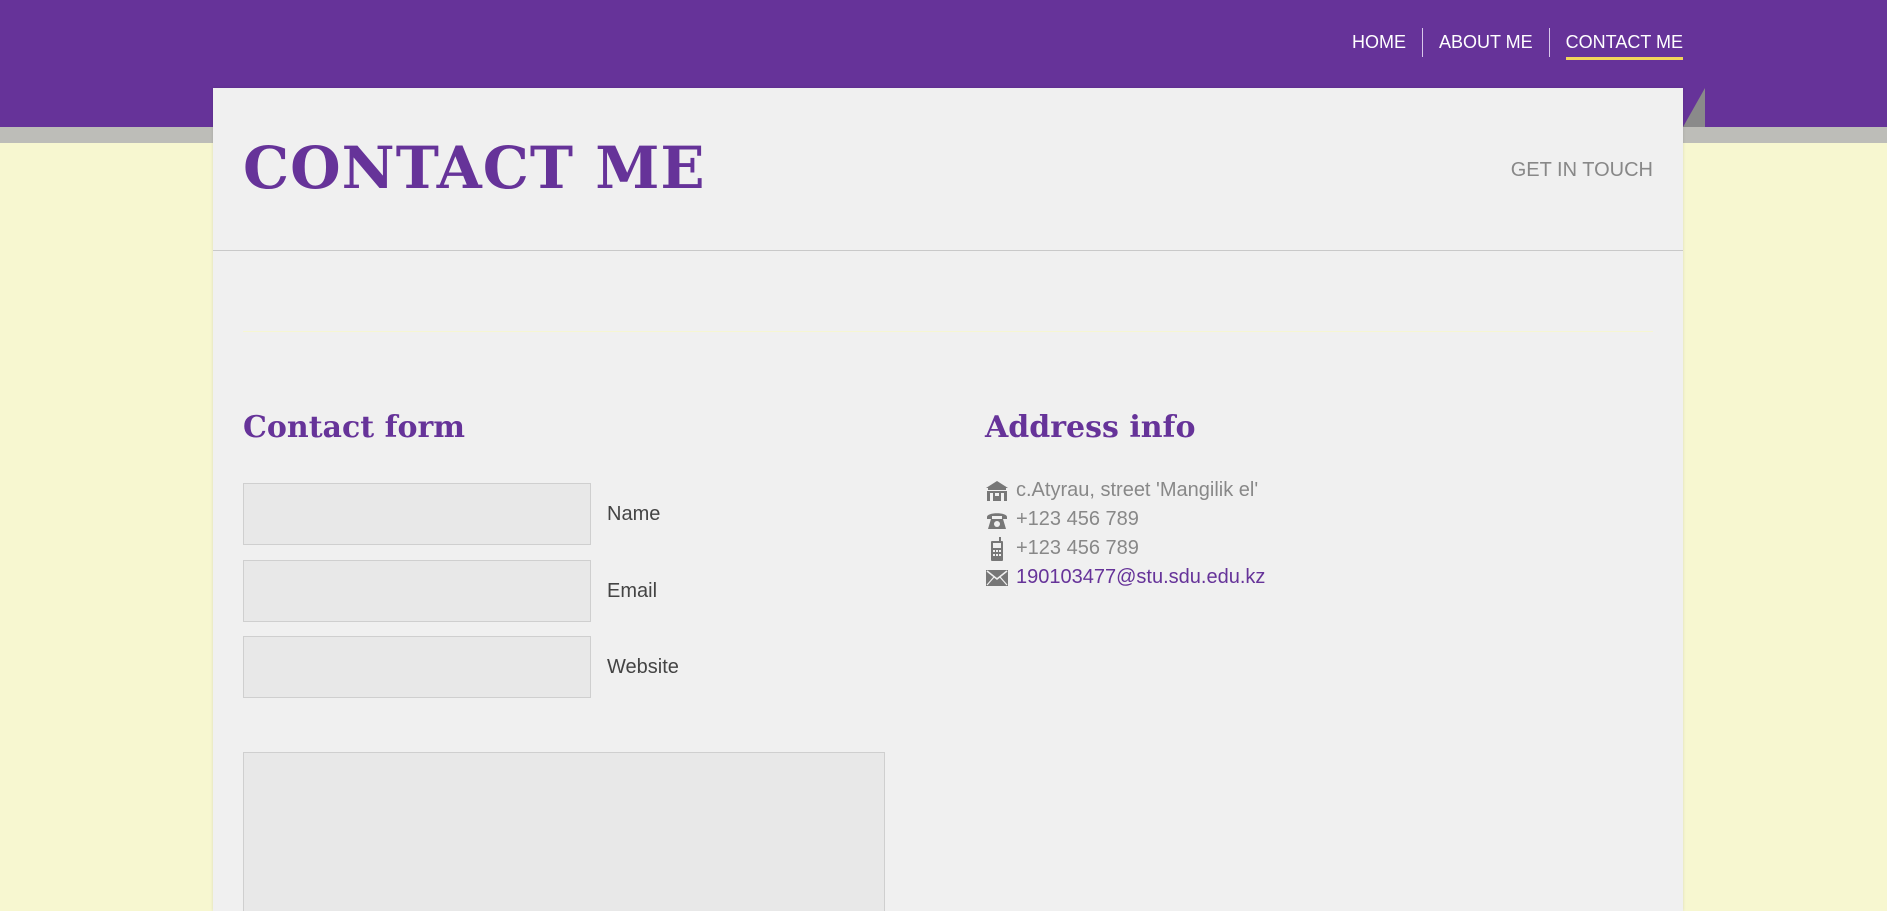 This screenshot has height=911, width=1887. Describe the element at coordinates (997, 491) in the screenshot. I see `home-icon` at that location.